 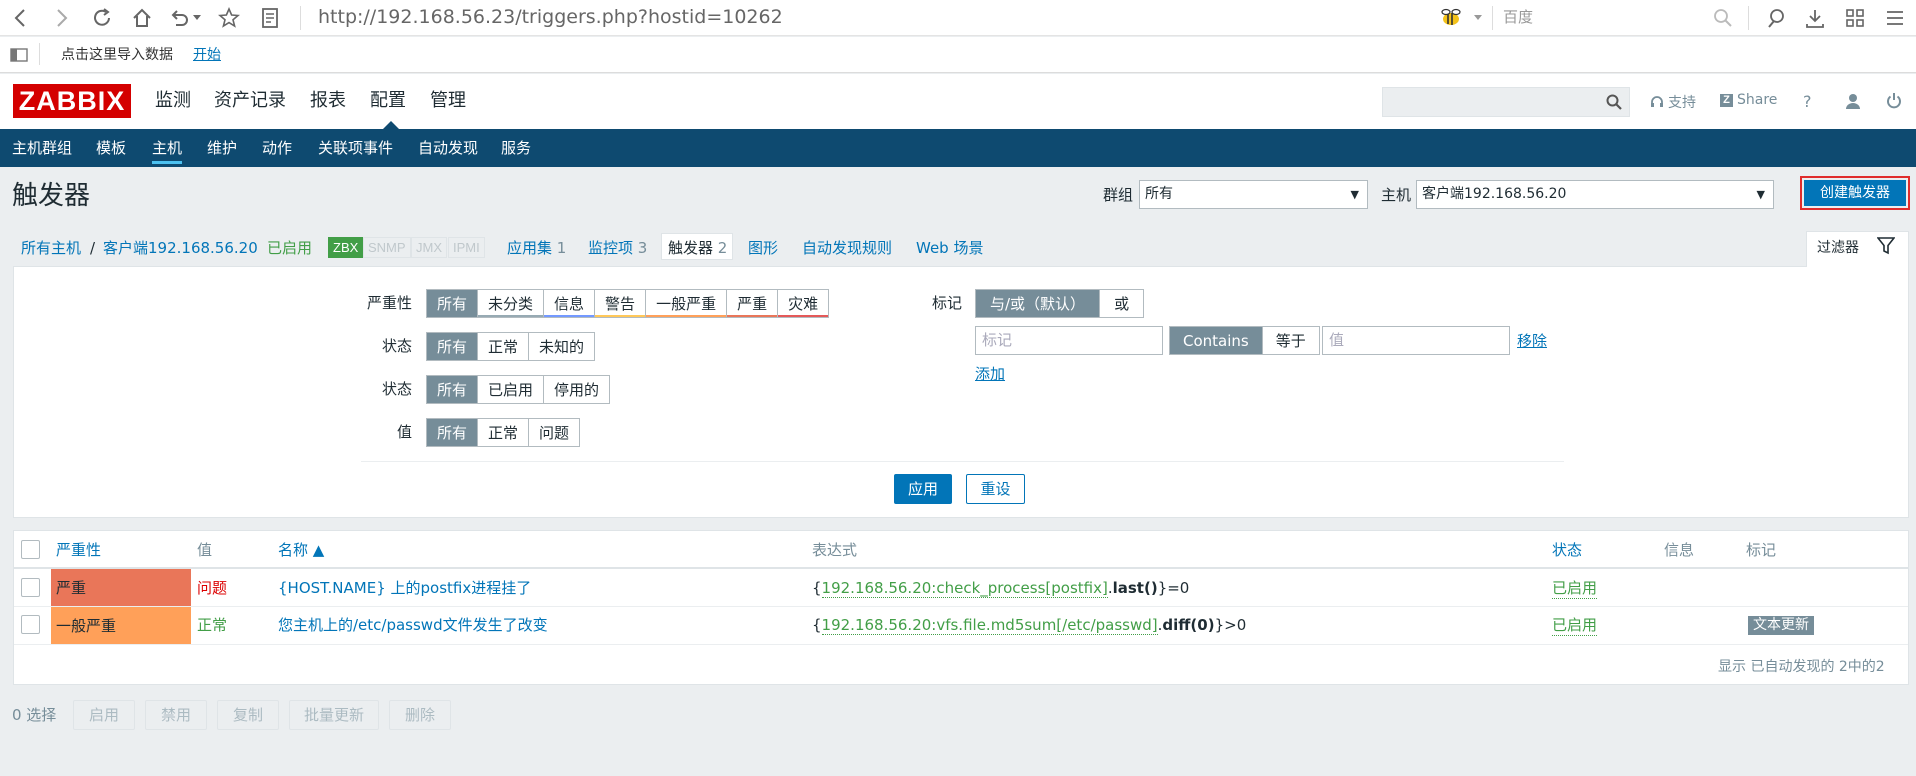 I want to click on reader-icon, so click(x=270, y=18).